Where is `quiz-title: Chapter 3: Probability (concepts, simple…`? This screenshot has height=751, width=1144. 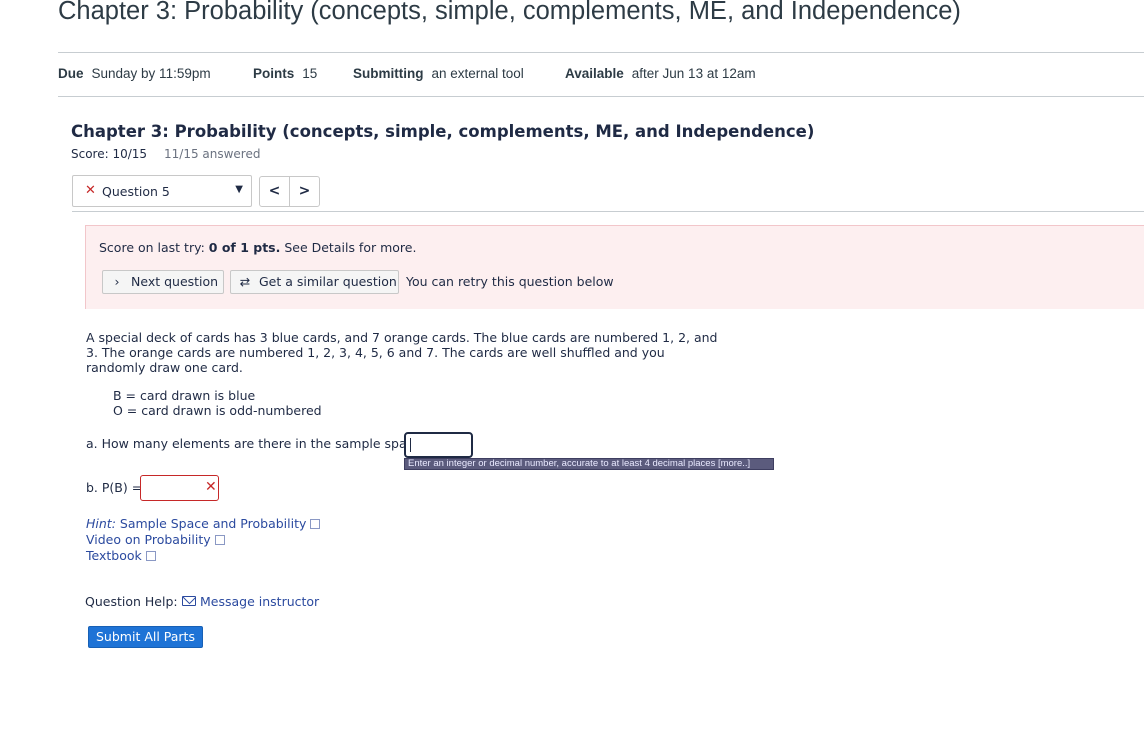 quiz-title: Chapter 3: Probability (concepts, simple… is located at coordinates (443, 131).